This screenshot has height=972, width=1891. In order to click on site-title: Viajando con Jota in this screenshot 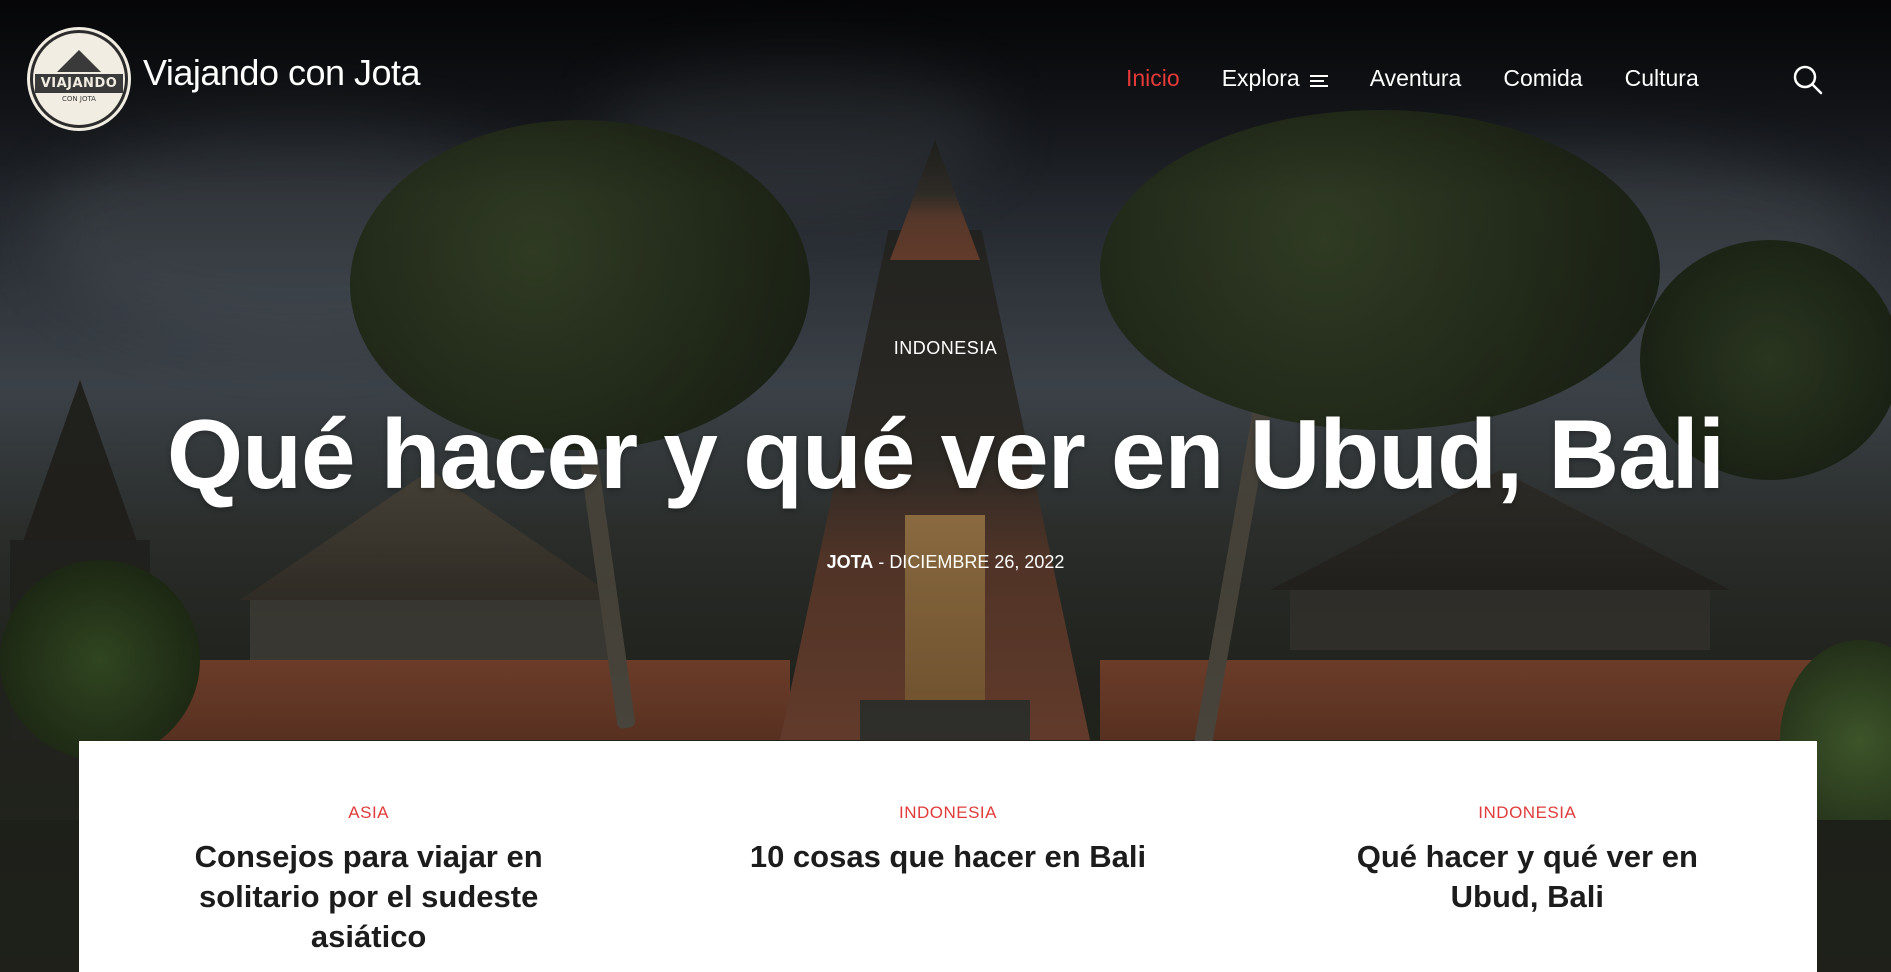, I will do `click(282, 73)`.